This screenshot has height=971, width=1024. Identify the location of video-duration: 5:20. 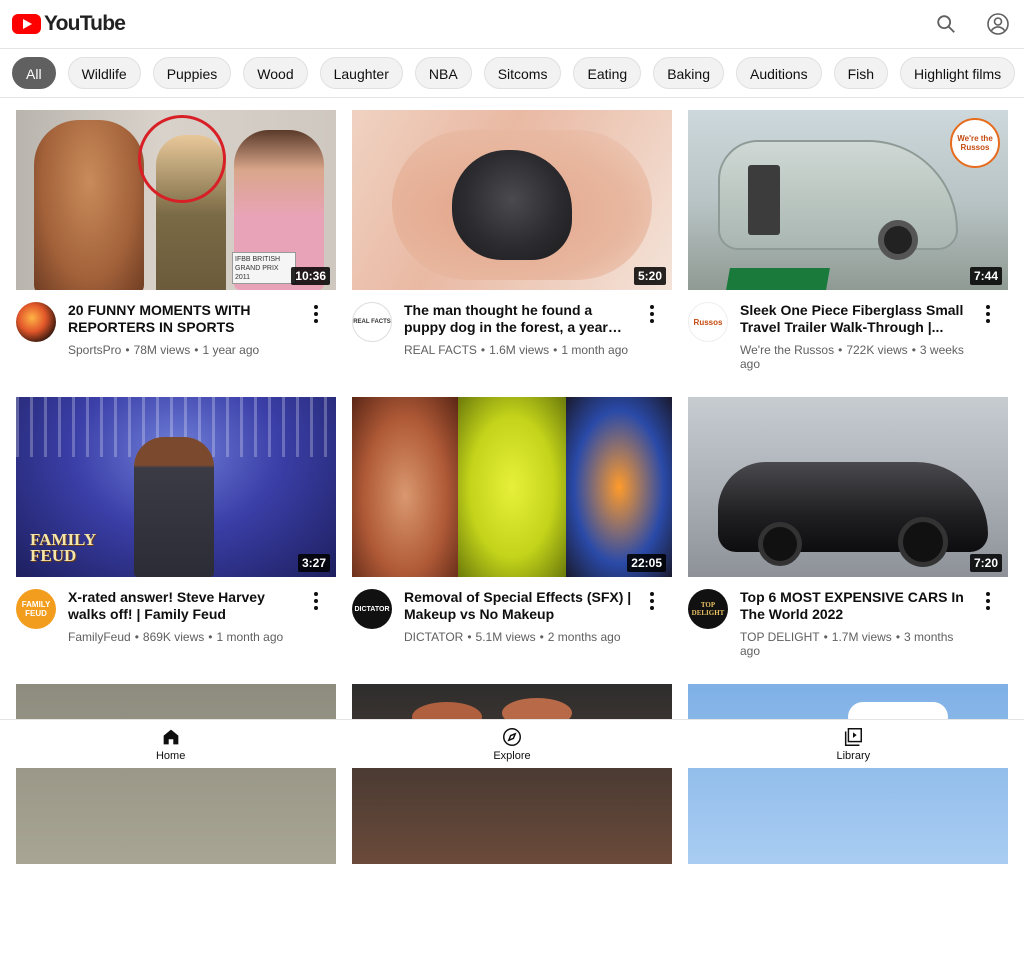
(649, 276).